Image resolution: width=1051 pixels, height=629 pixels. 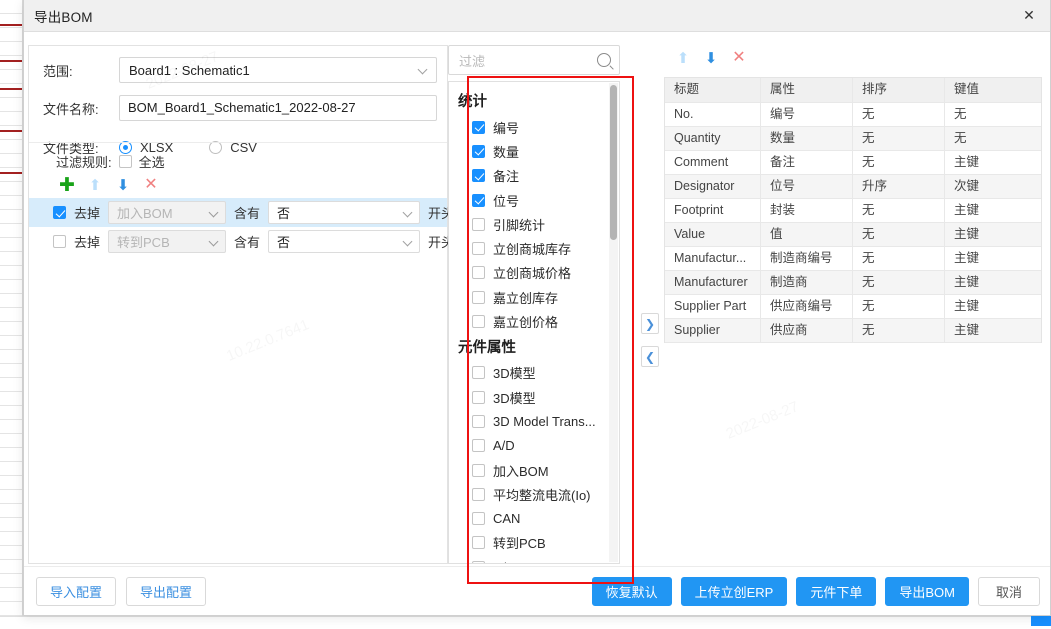 I want to click on filter-rules-list: 去掉加入BOM含有否开头项去掉转到PCB含有否开头项, so click(x=248, y=227).